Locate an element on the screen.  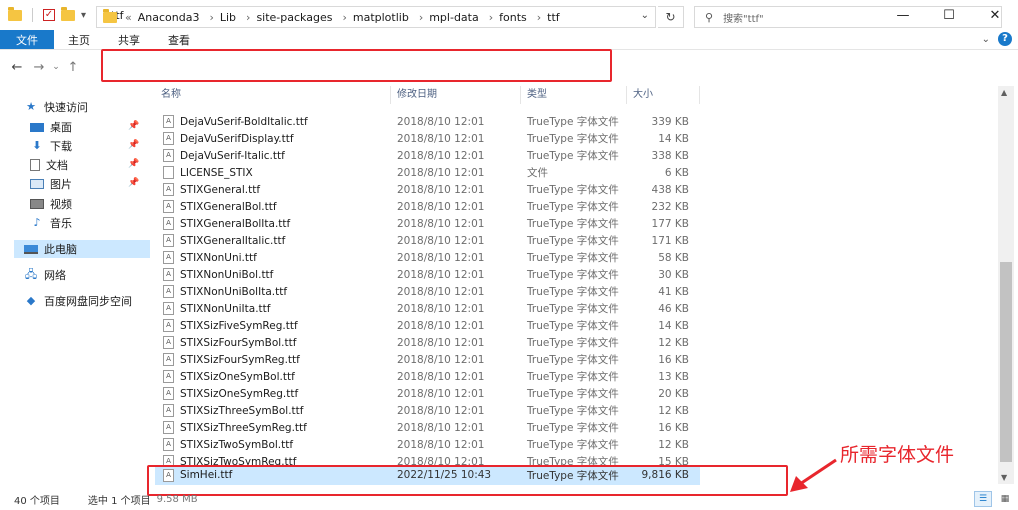
sidebar-item-documents: 文档 is located at coordinates (49, 165).